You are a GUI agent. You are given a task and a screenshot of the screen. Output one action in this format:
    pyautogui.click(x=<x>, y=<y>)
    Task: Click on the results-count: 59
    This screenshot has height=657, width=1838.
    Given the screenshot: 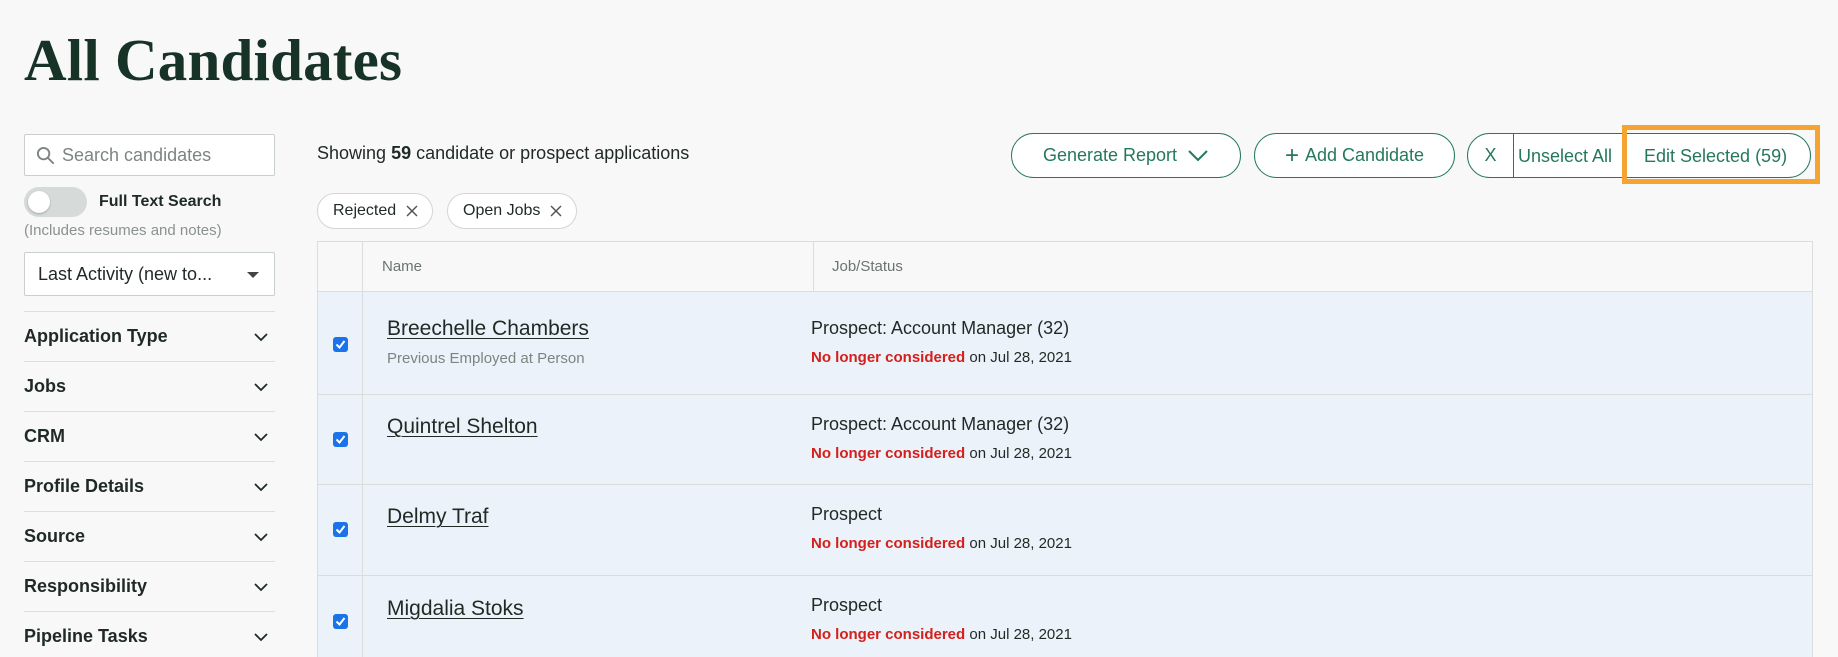 What is the action you would take?
    pyautogui.click(x=401, y=153)
    